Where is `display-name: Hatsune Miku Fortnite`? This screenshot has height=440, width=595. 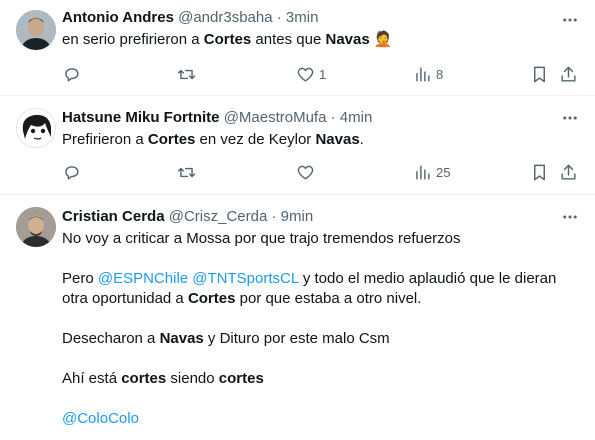
display-name: Hatsune Miku Fortnite is located at coordinates (141, 117).